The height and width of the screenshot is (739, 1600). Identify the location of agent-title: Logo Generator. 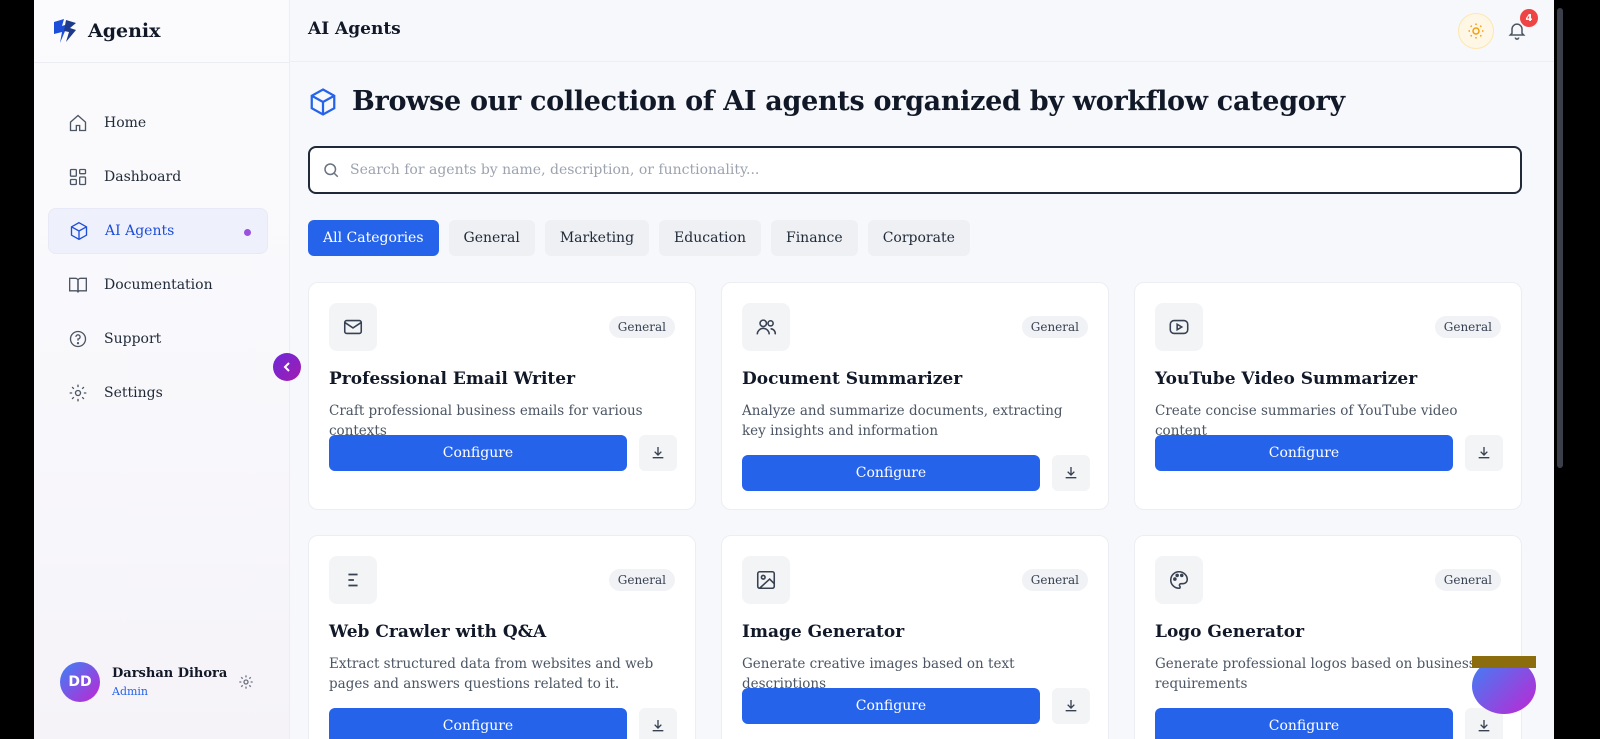
(1230, 632).